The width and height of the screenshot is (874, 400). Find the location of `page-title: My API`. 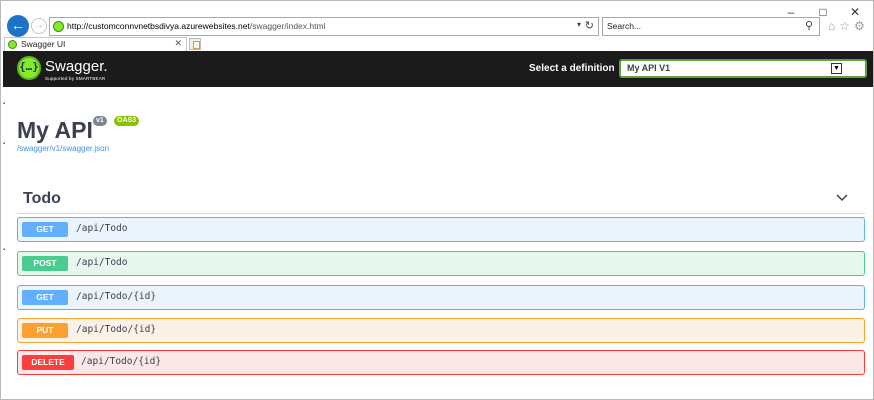

page-title: My API is located at coordinates (55, 130).